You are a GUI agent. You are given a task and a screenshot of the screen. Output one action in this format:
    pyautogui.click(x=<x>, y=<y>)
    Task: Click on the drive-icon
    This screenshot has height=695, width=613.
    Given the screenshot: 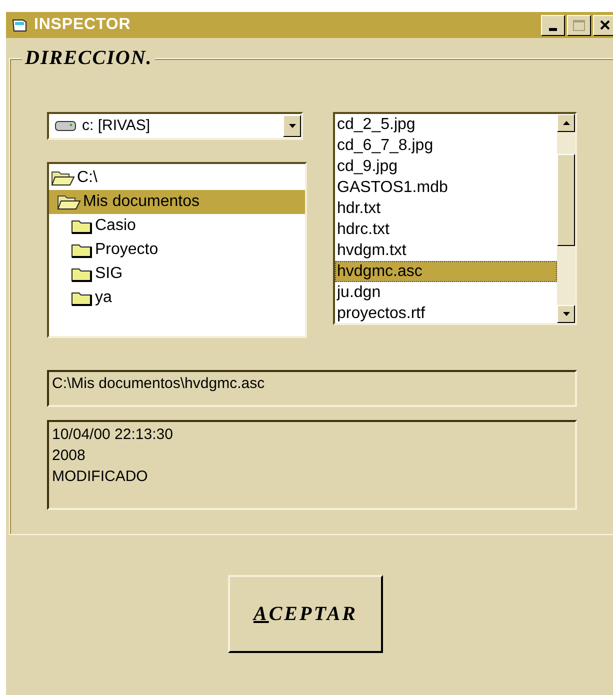 What is the action you would take?
    pyautogui.click(x=66, y=126)
    